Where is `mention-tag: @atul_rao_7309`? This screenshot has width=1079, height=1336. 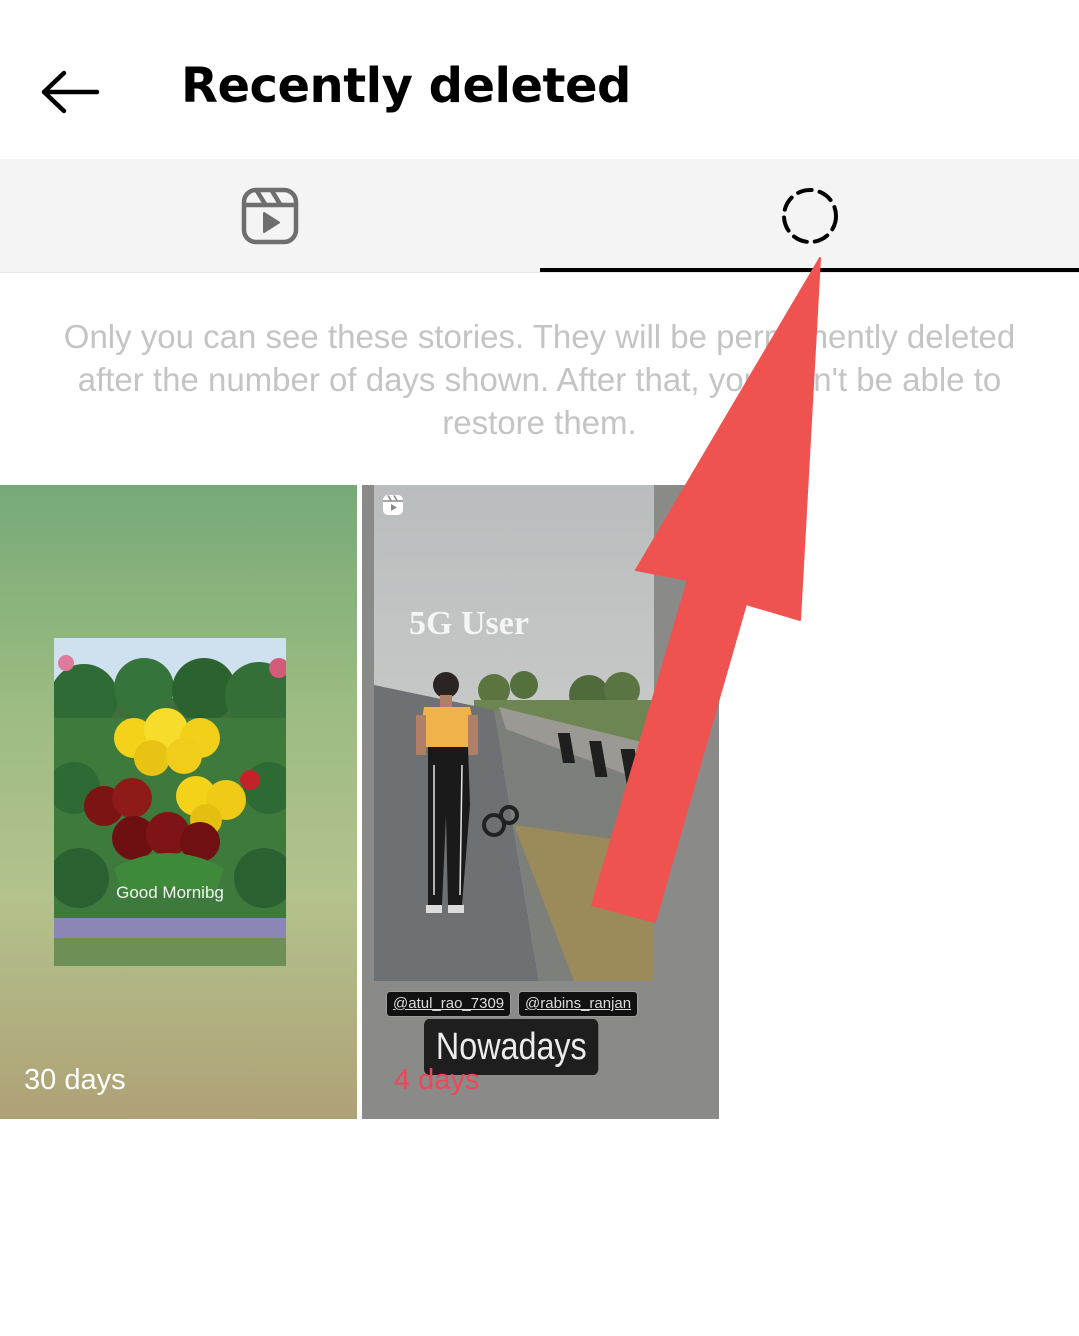
mention-tag: @atul_rao_7309 is located at coordinates (449, 1004).